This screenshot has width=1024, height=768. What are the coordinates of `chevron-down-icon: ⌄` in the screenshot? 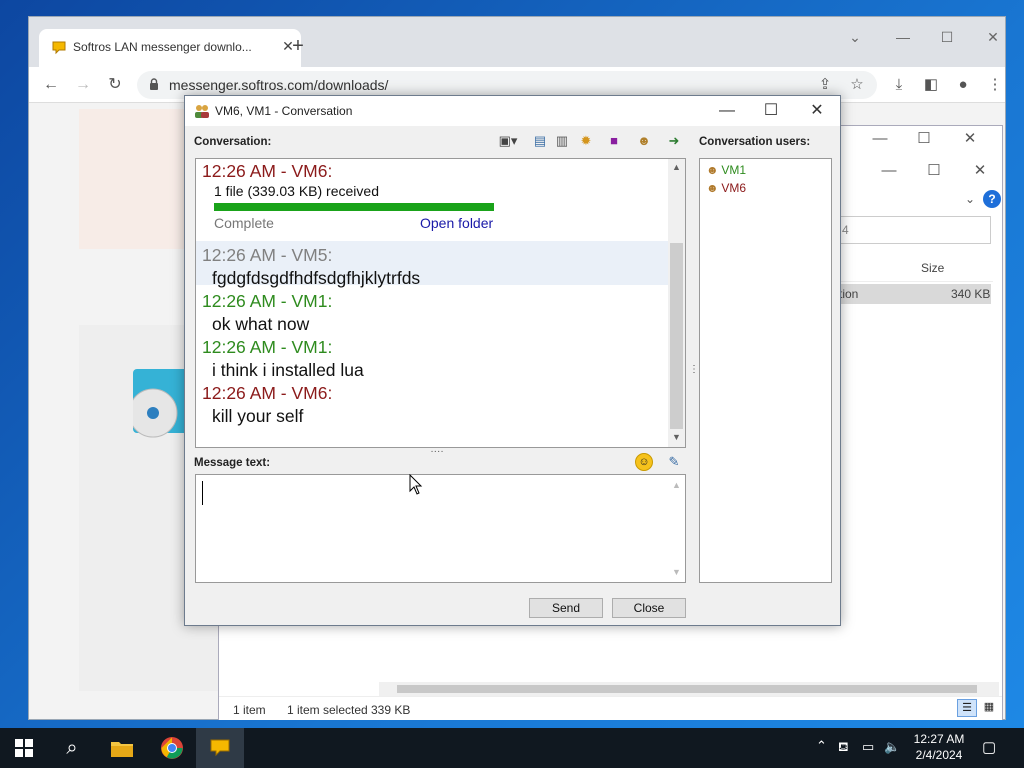 It's located at (970, 199).